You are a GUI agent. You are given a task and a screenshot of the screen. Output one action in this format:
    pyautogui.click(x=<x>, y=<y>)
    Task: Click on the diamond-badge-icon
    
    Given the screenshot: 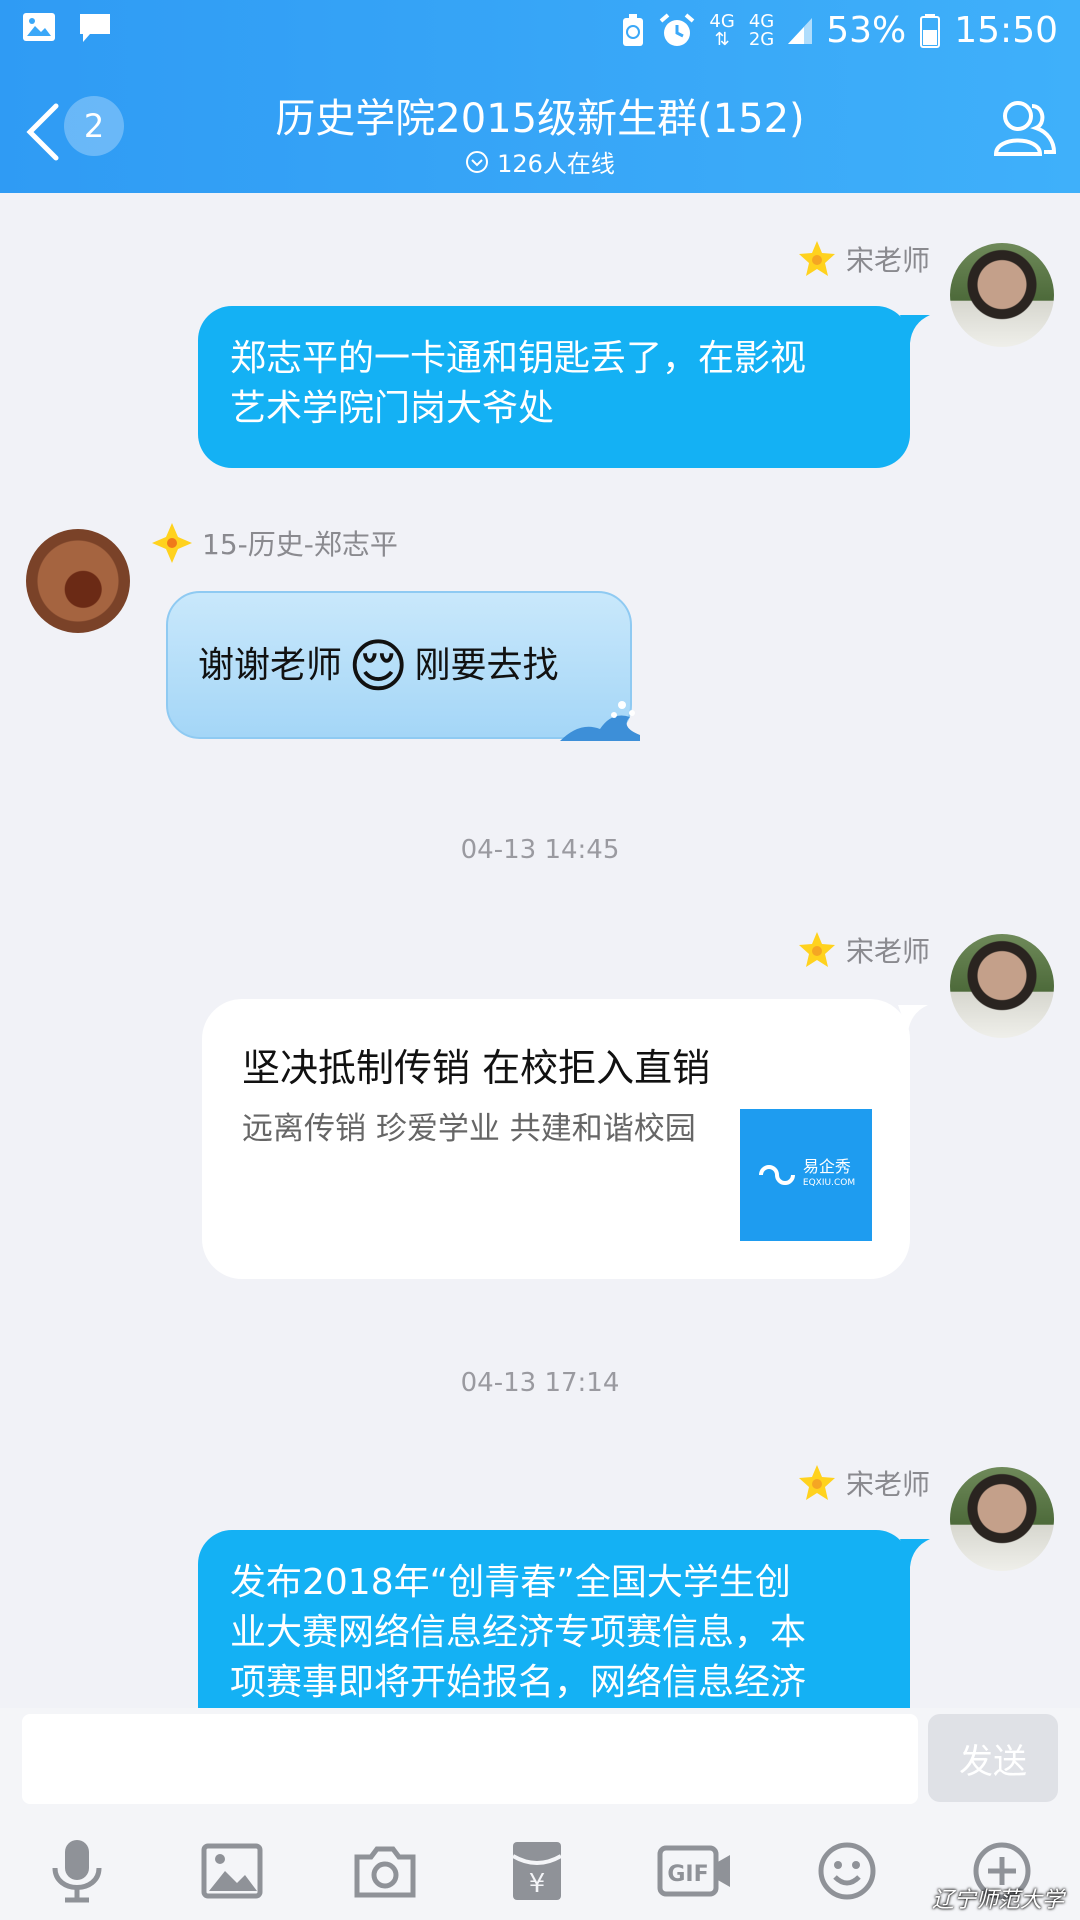 What is the action you would take?
    pyautogui.click(x=172, y=543)
    